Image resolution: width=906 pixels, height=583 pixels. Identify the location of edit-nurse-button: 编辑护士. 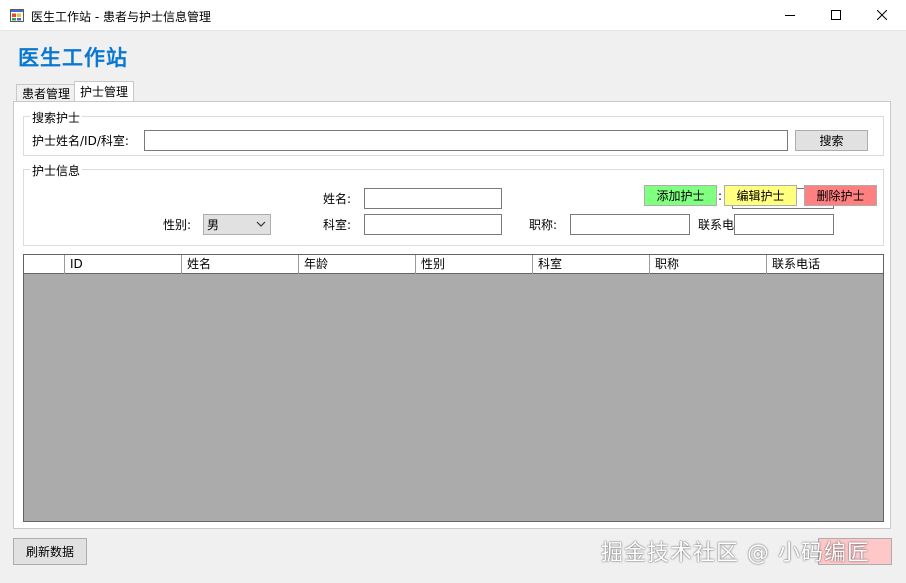
(760, 195).